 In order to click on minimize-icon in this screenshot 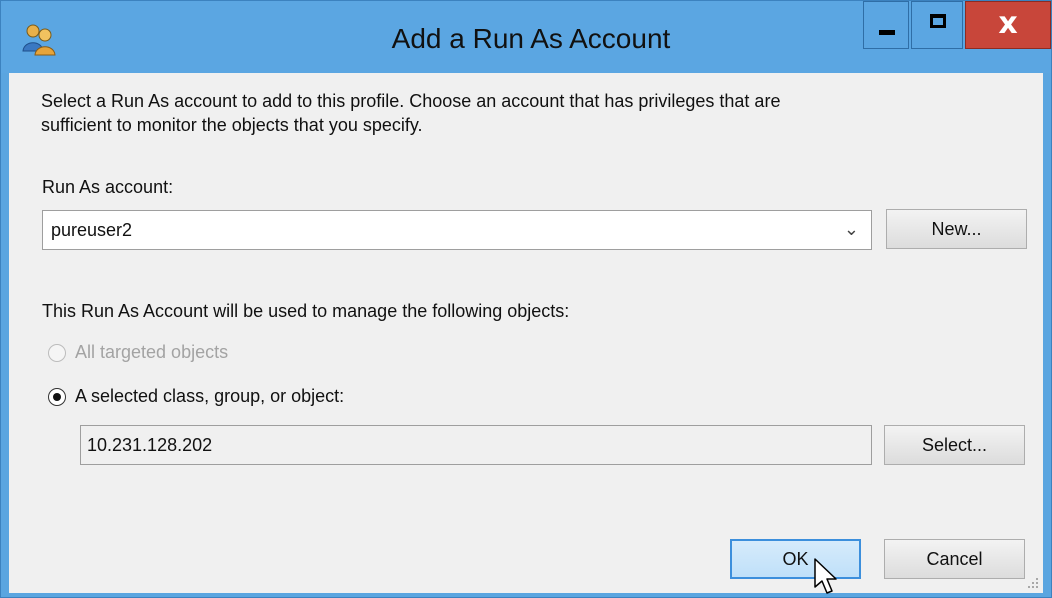, I will do `click(887, 32)`.